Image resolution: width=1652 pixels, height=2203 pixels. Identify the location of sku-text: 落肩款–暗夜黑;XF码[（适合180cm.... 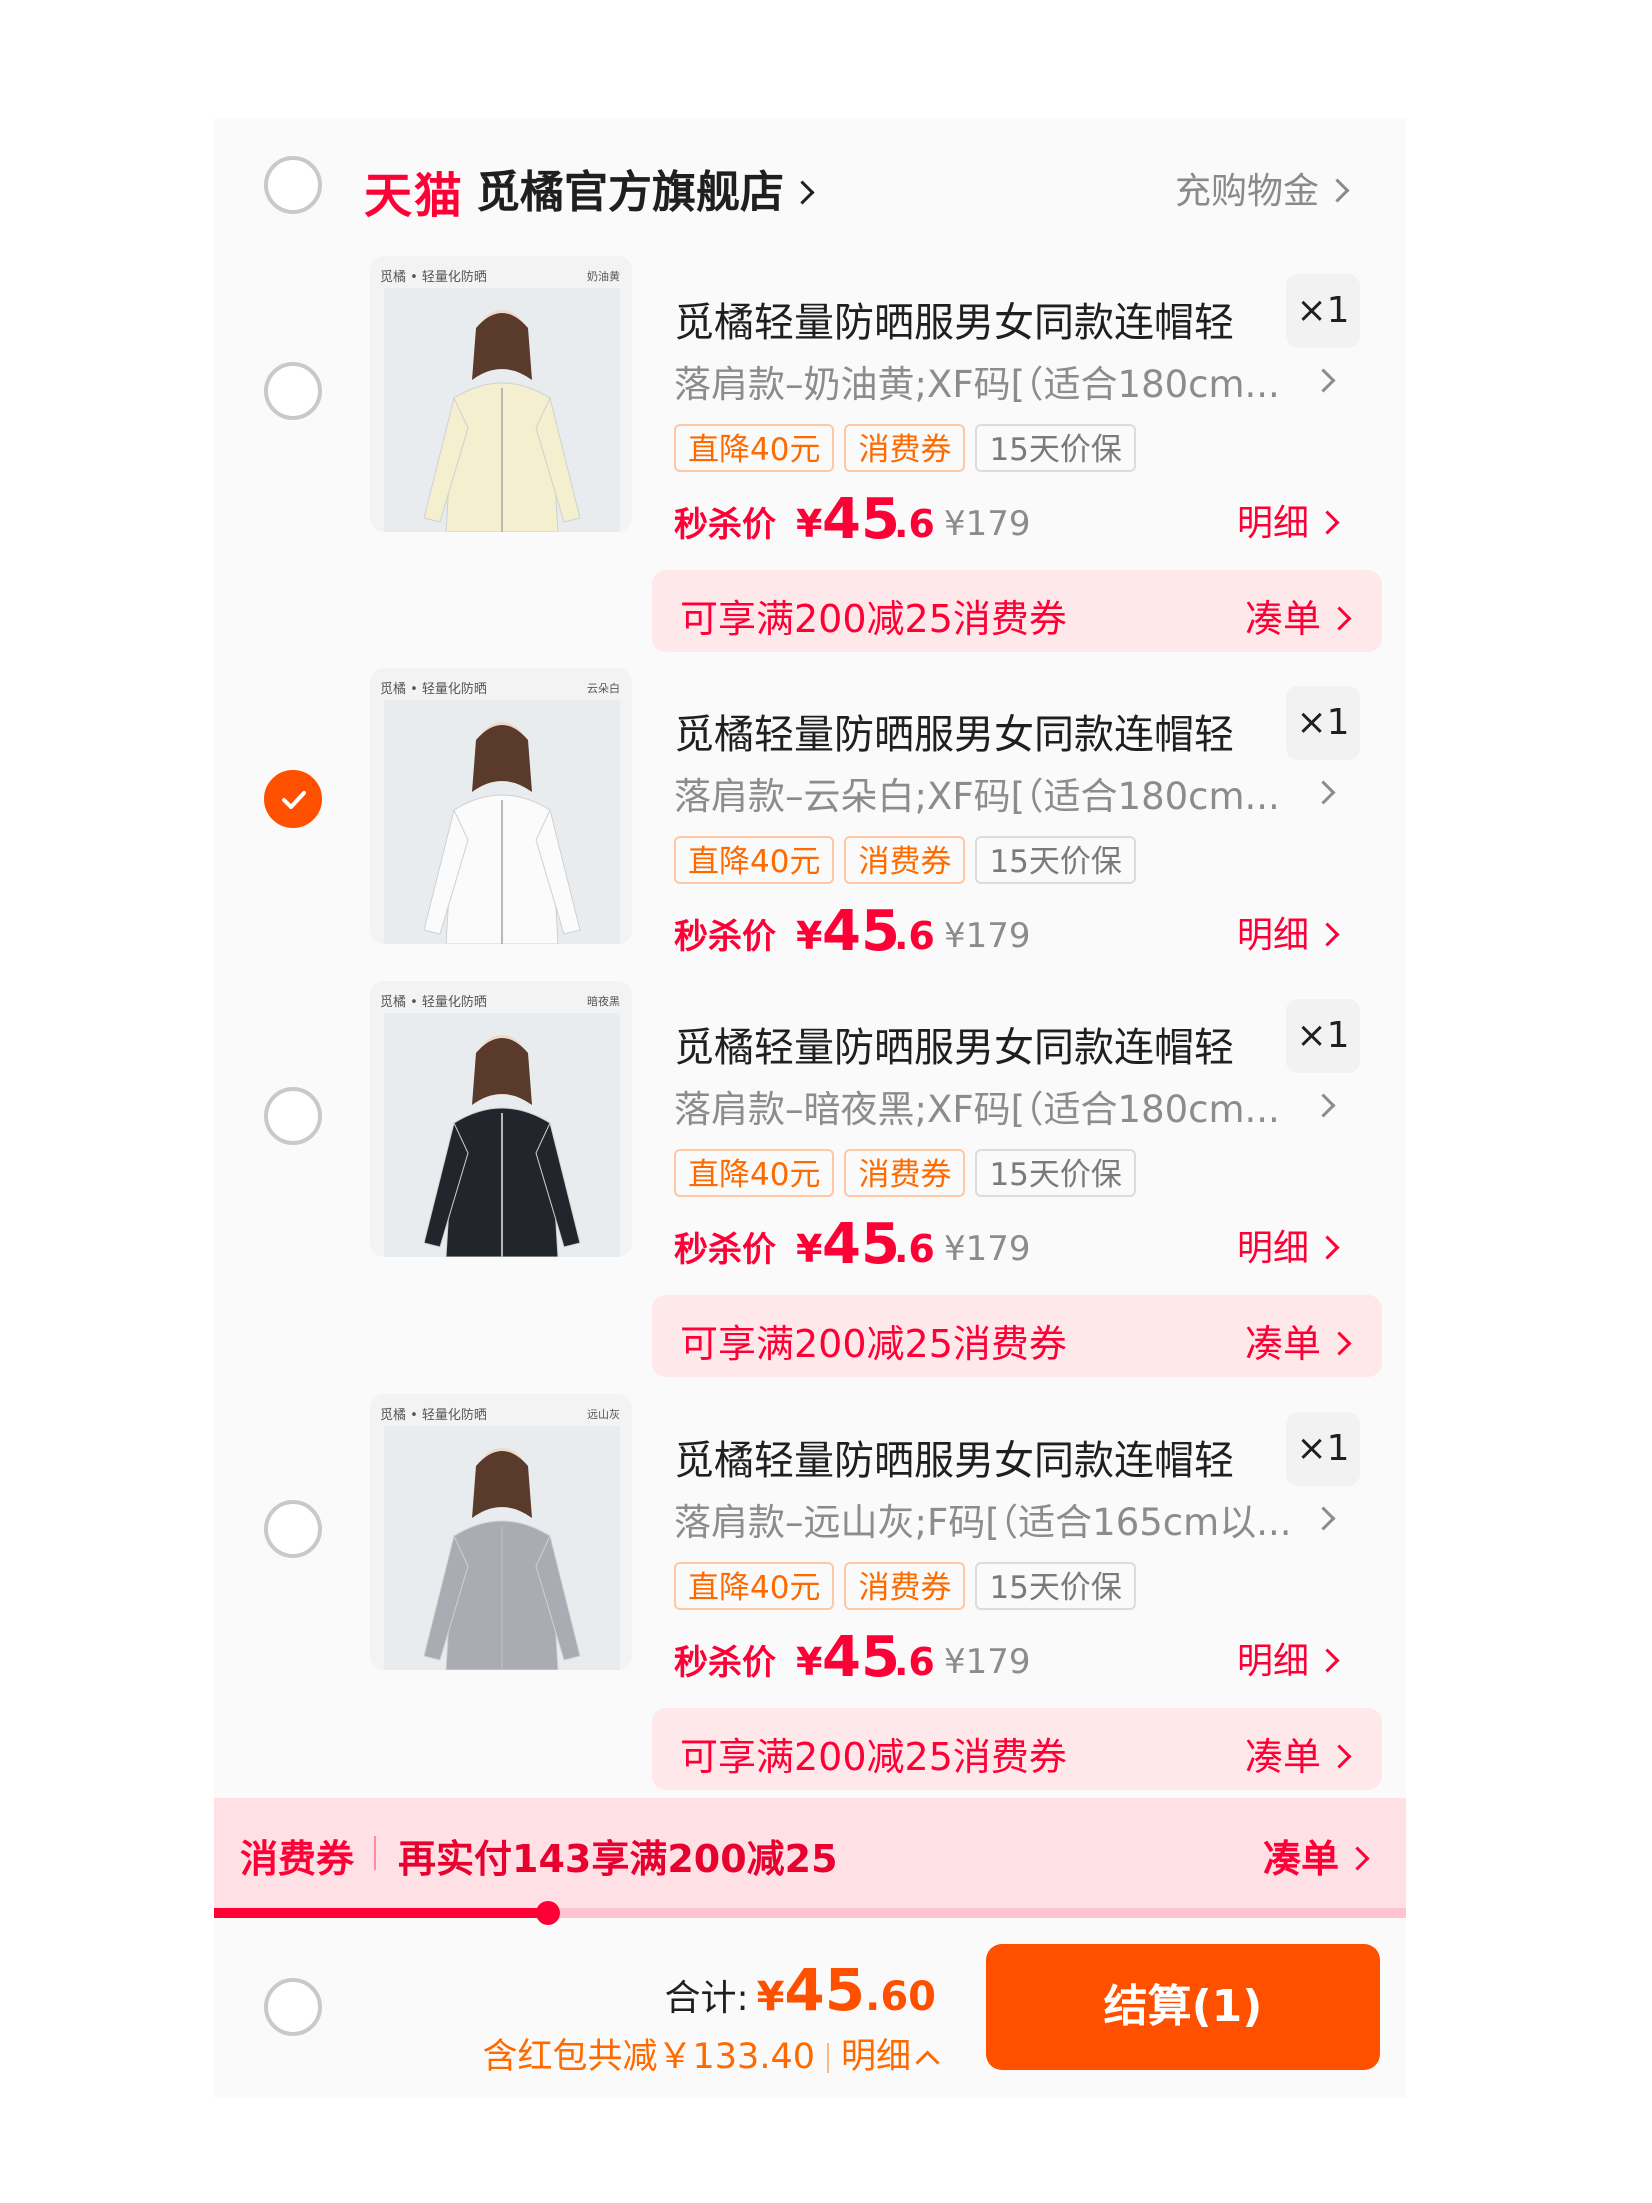
(977, 1109).